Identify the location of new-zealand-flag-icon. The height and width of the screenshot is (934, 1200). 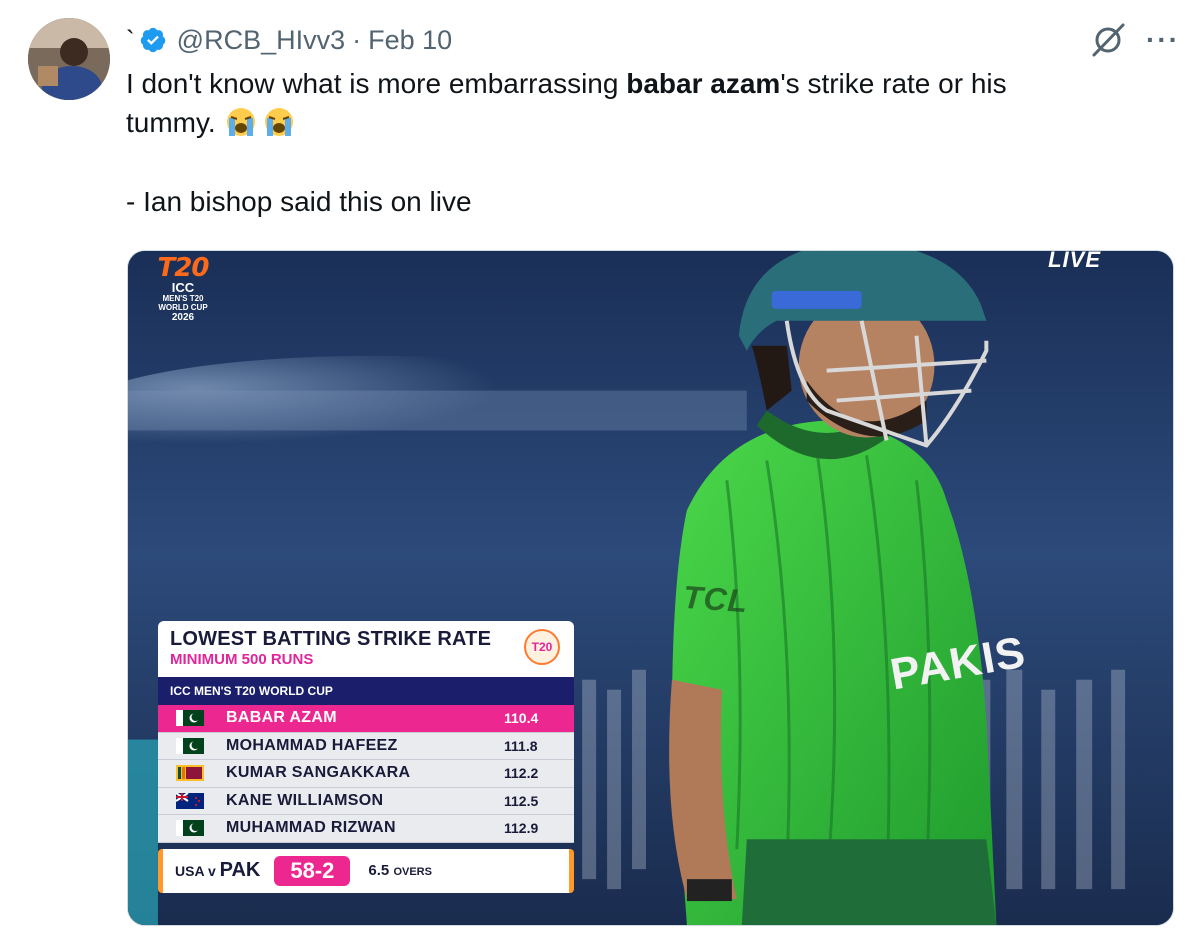
(189, 800).